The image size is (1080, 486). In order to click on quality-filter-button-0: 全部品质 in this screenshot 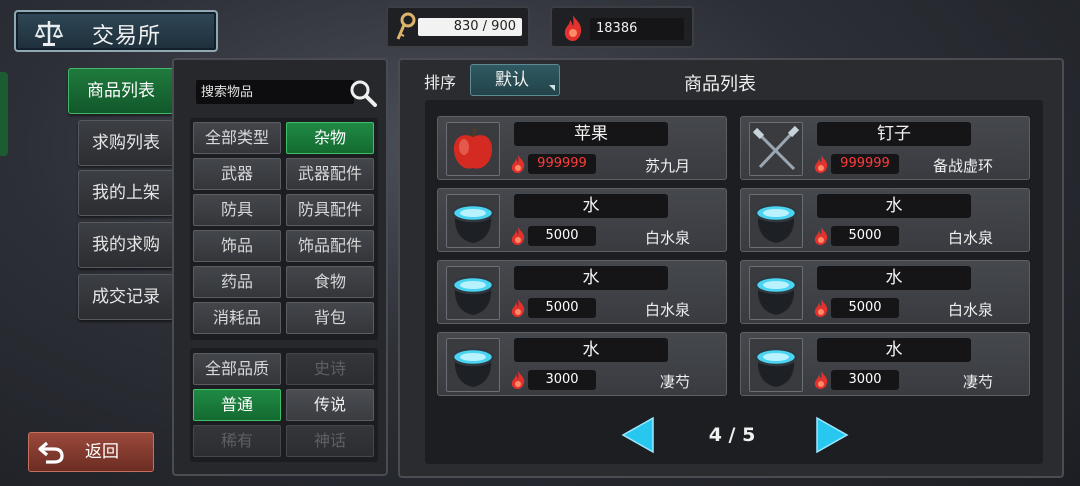, I will do `click(237, 369)`.